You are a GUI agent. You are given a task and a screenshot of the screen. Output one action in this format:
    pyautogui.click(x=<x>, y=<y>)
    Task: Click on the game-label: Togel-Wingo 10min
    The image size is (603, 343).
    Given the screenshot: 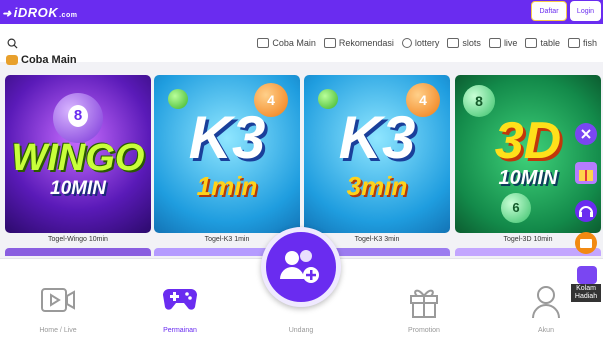 What is the action you would take?
    pyautogui.click(x=78, y=239)
    